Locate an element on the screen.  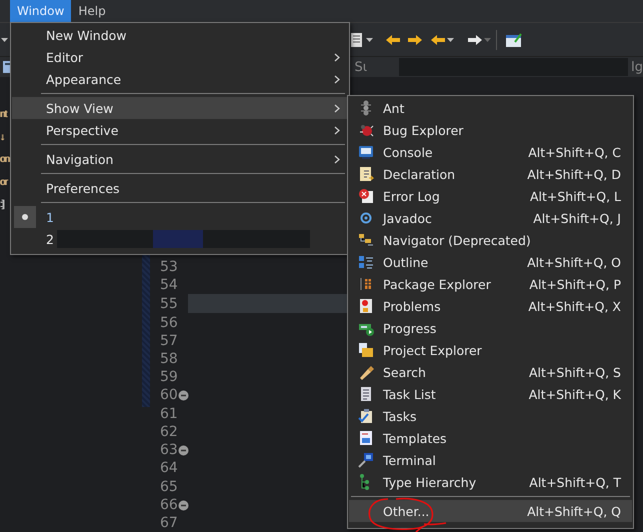
code-fragment: :] is located at coordinates (2, 205).